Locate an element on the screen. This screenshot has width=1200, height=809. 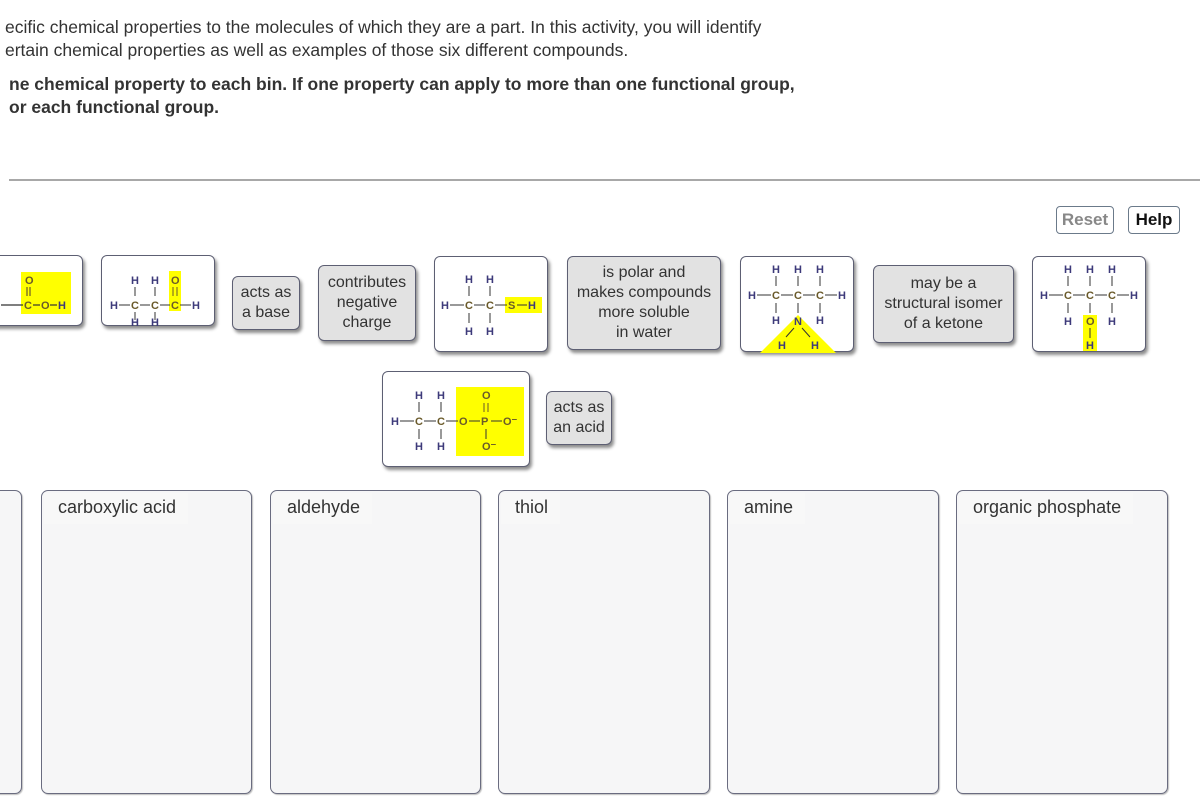
molecule-tile-ethyl-phosphate: H H O H C C O P O⁻ H H O⁻ is located at coordinates (456, 419).